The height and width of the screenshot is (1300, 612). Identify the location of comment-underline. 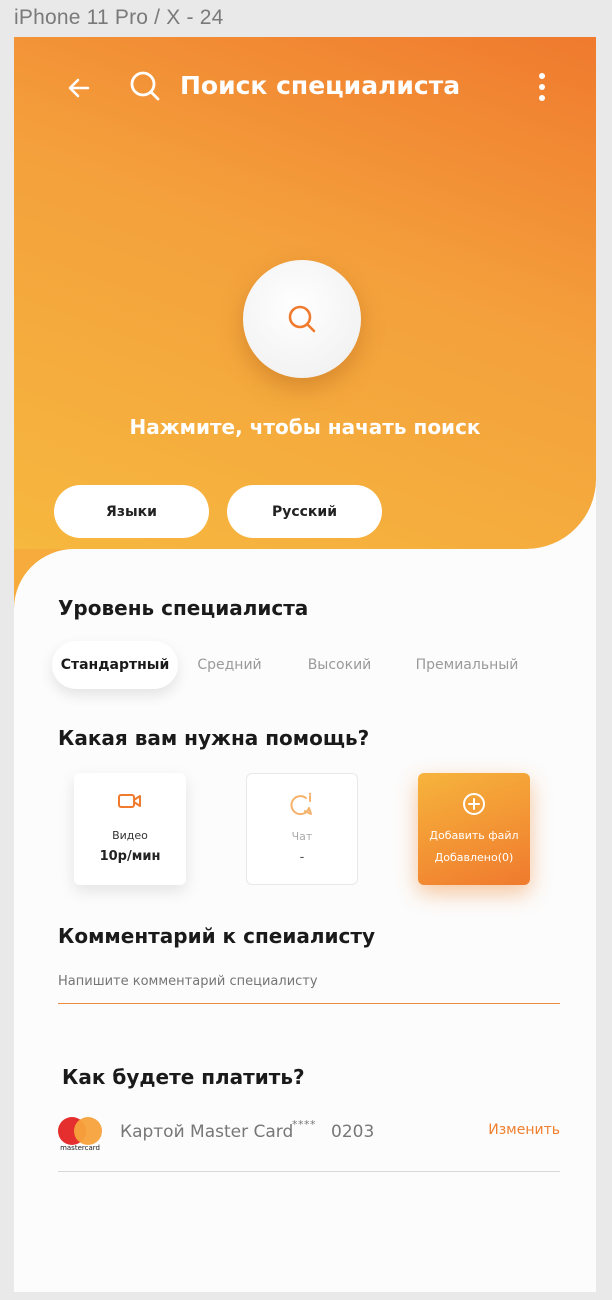
(309, 1003).